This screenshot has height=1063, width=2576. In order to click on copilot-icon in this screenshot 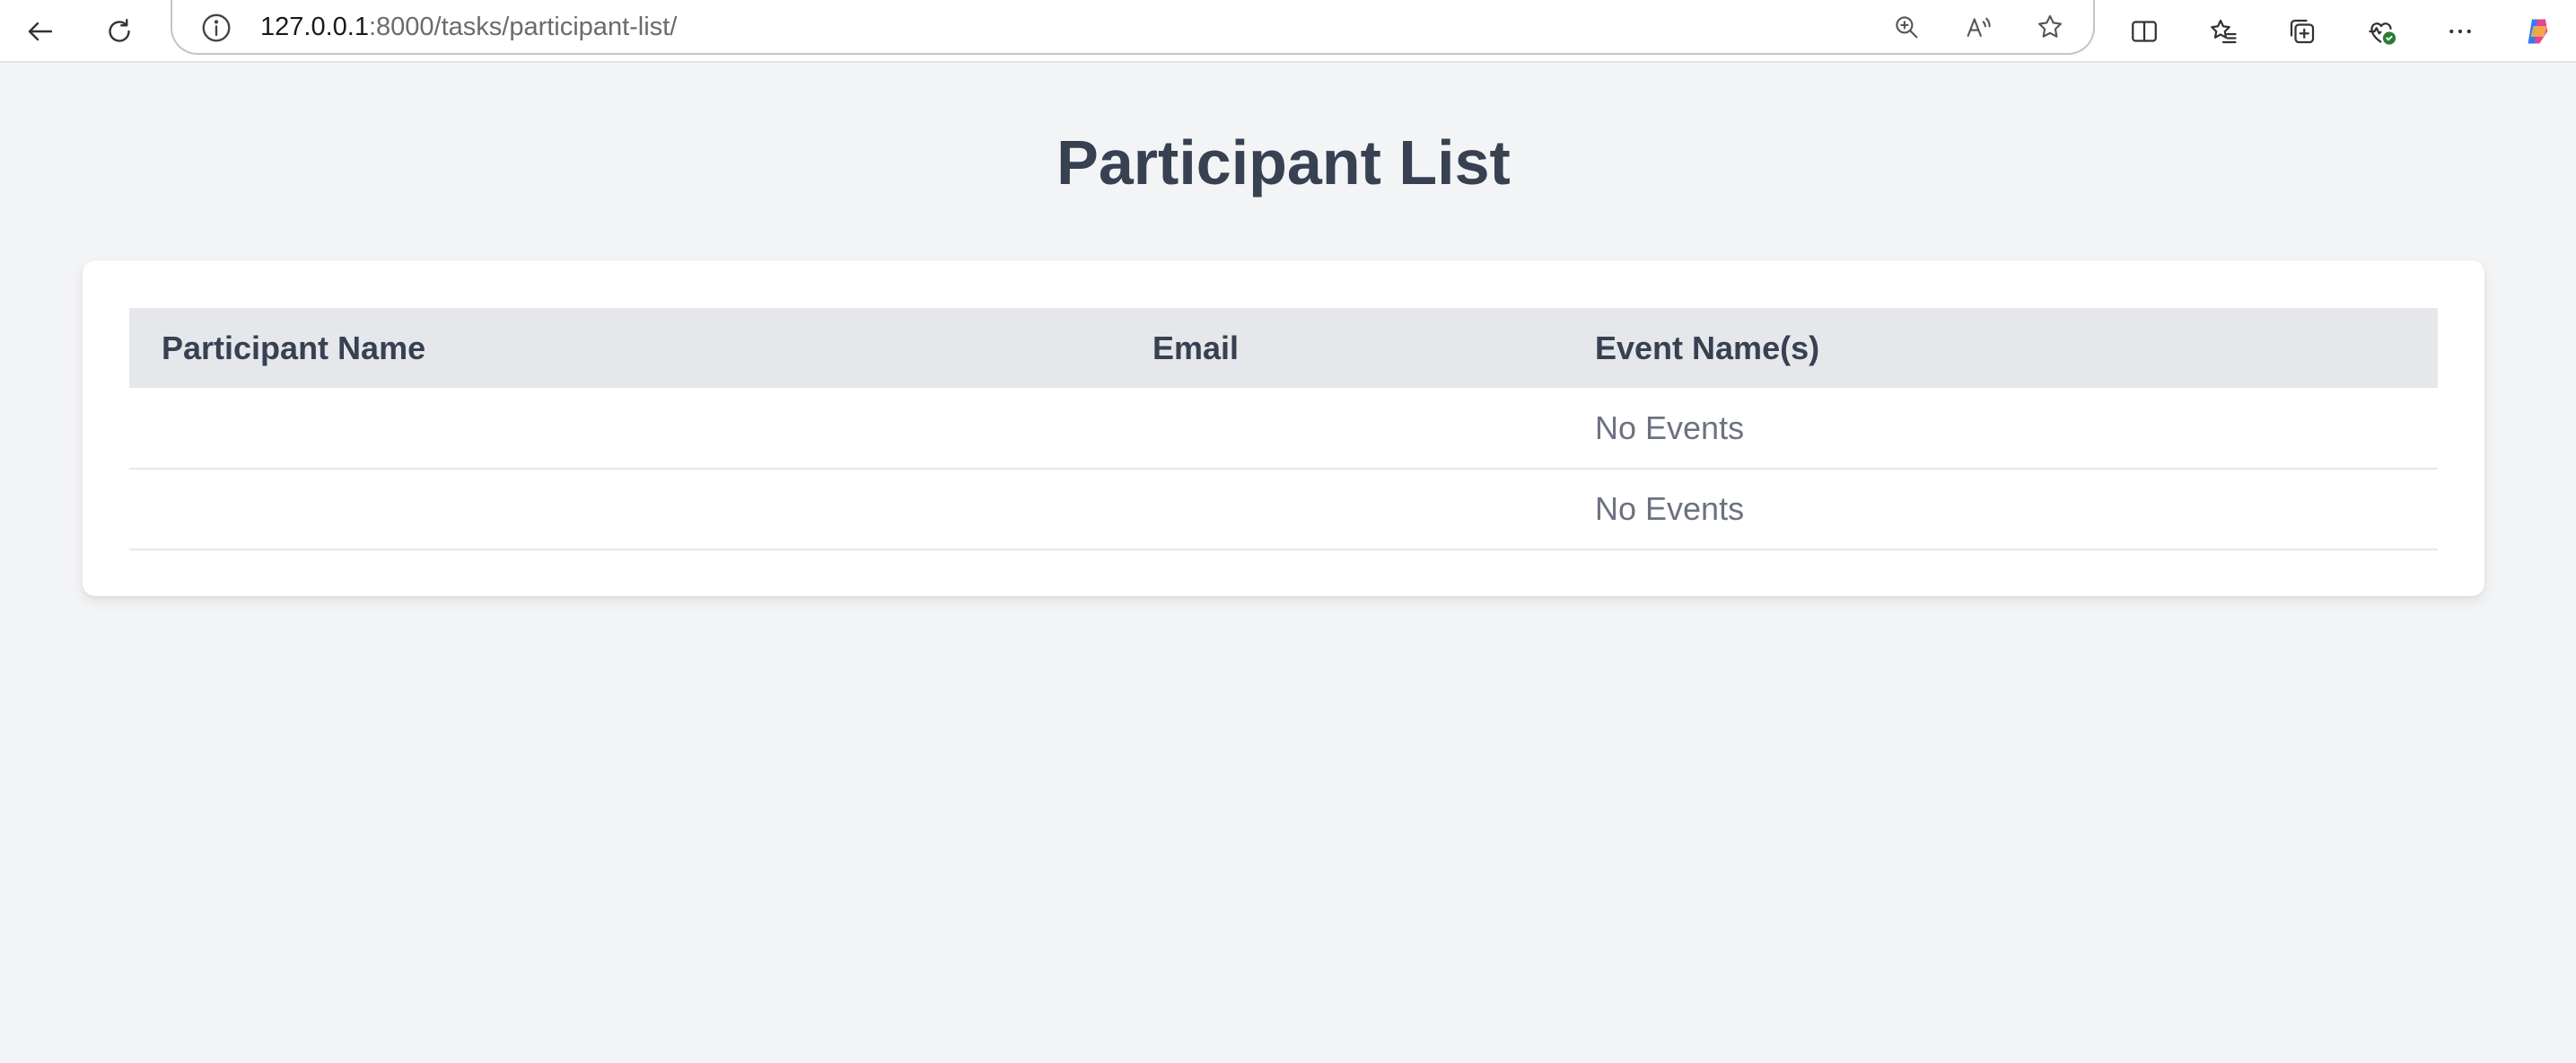, I will do `click(2537, 31)`.